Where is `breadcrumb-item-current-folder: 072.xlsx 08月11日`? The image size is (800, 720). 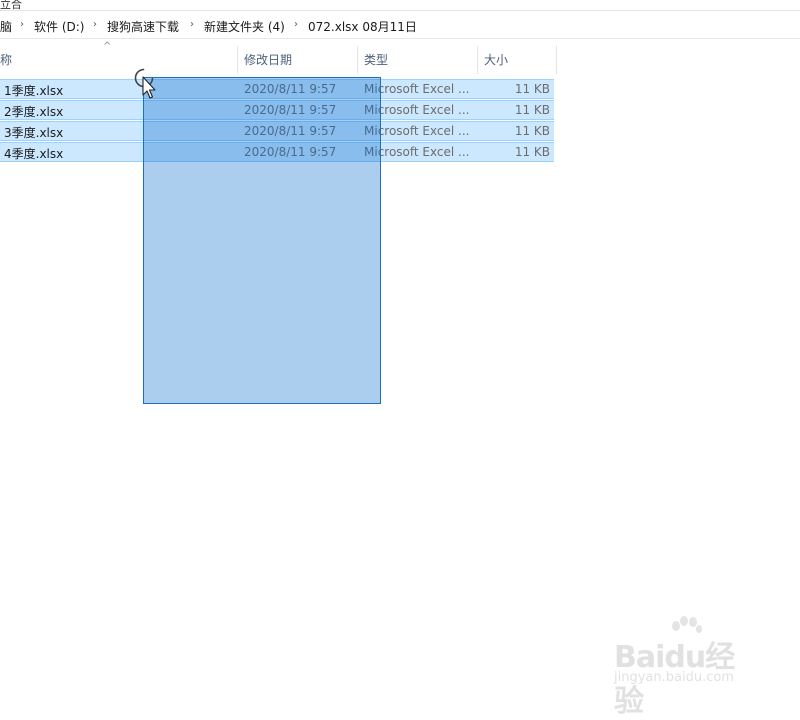
breadcrumb-item-current-folder: 072.xlsx 08月11日 is located at coordinates (362, 26).